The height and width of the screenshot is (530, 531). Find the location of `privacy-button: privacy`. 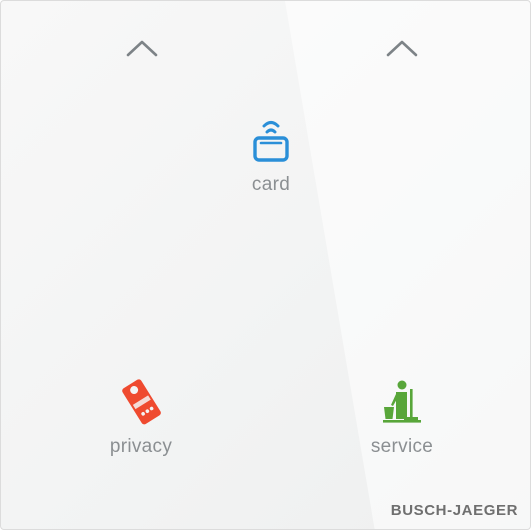

privacy-button: privacy is located at coordinates (141, 415).